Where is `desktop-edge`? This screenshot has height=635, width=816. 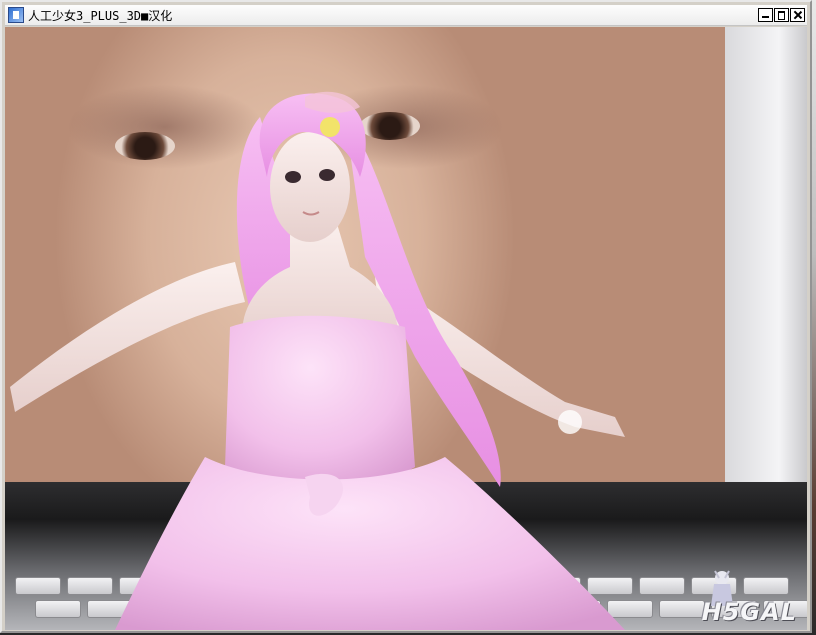 desktop-edge is located at coordinates (814, 317).